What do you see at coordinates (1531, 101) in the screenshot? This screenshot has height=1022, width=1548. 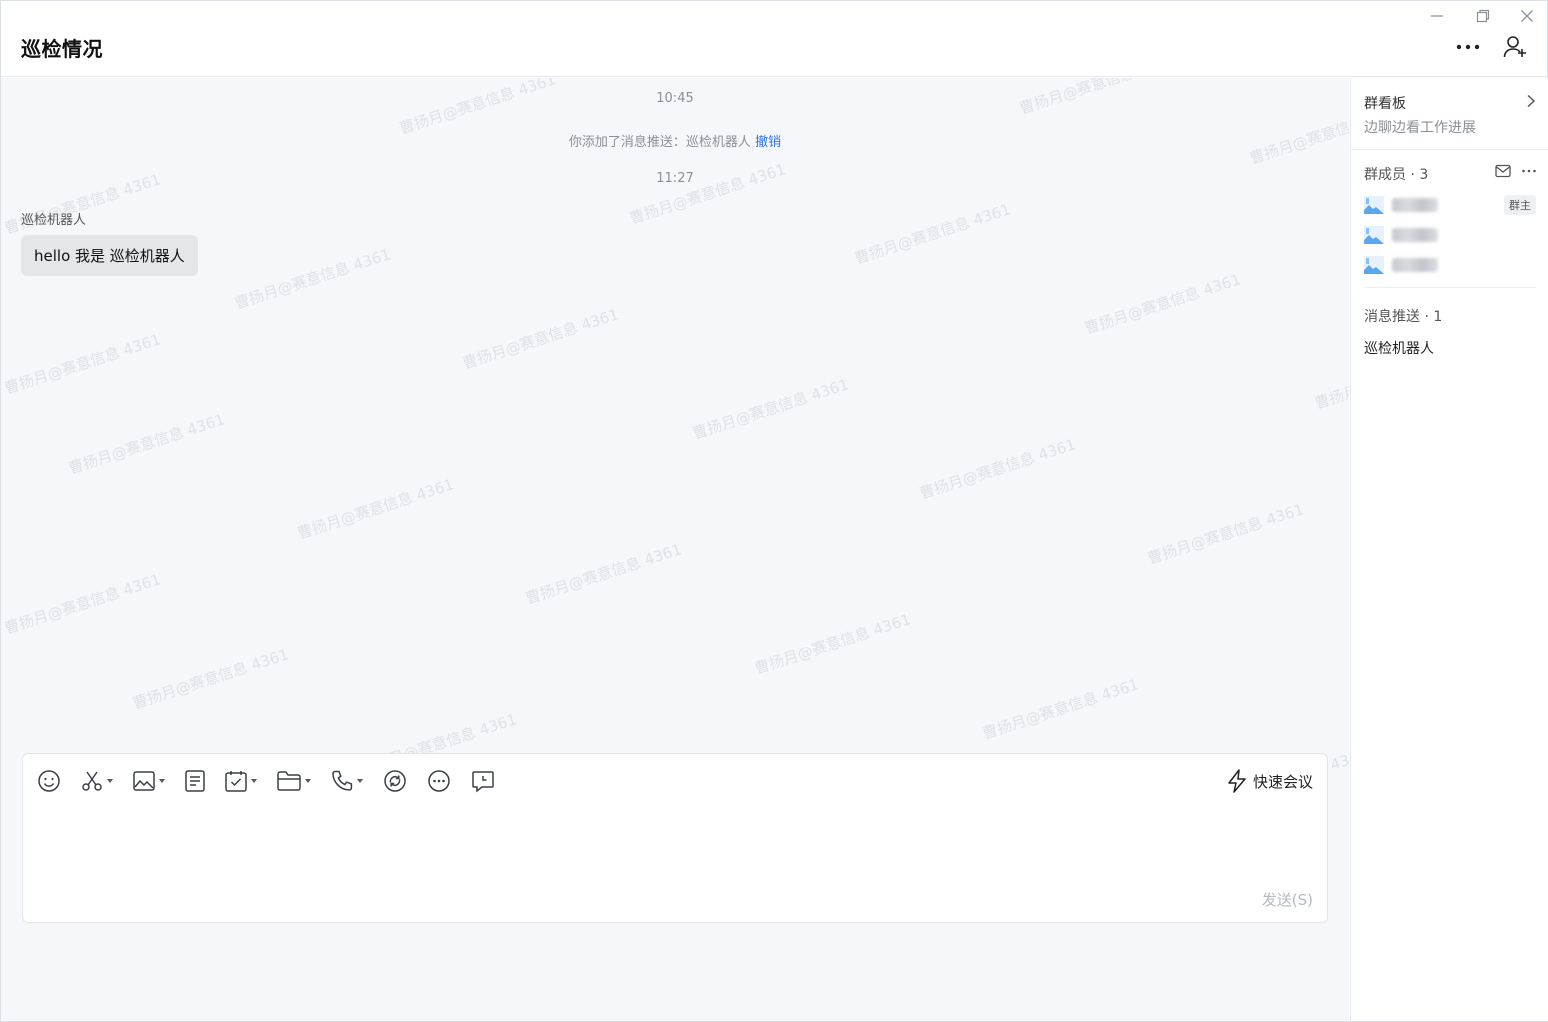 I see `chevron-right-icon` at bounding box center [1531, 101].